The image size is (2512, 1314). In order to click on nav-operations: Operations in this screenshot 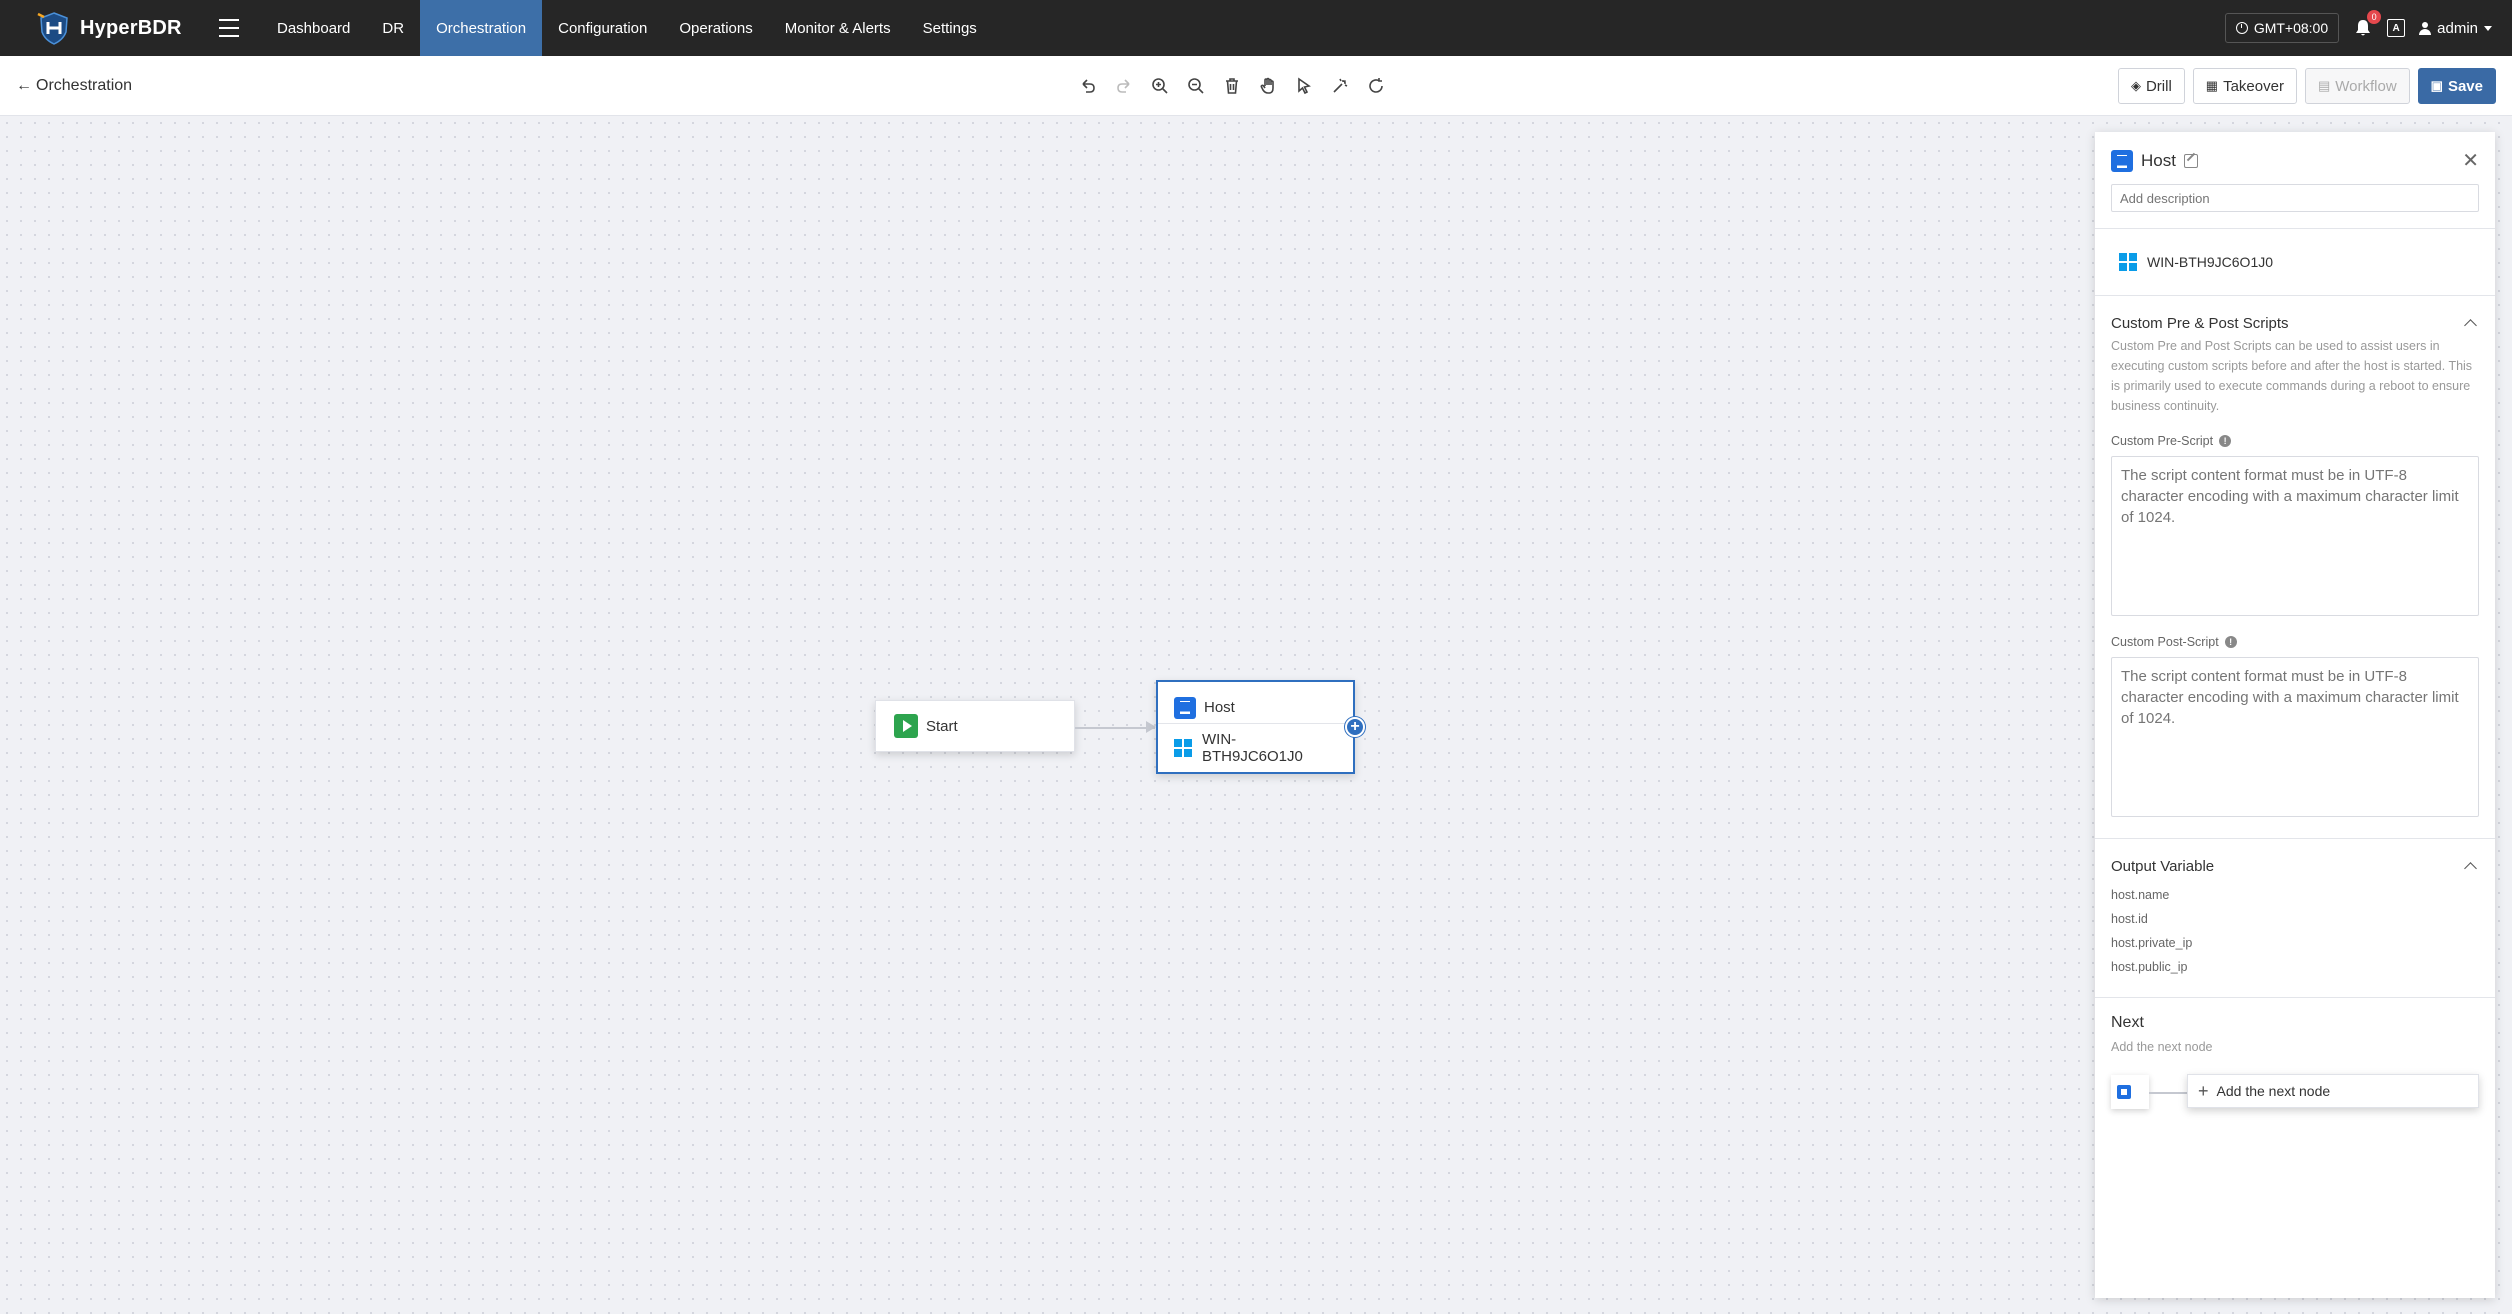, I will do `click(715, 28)`.